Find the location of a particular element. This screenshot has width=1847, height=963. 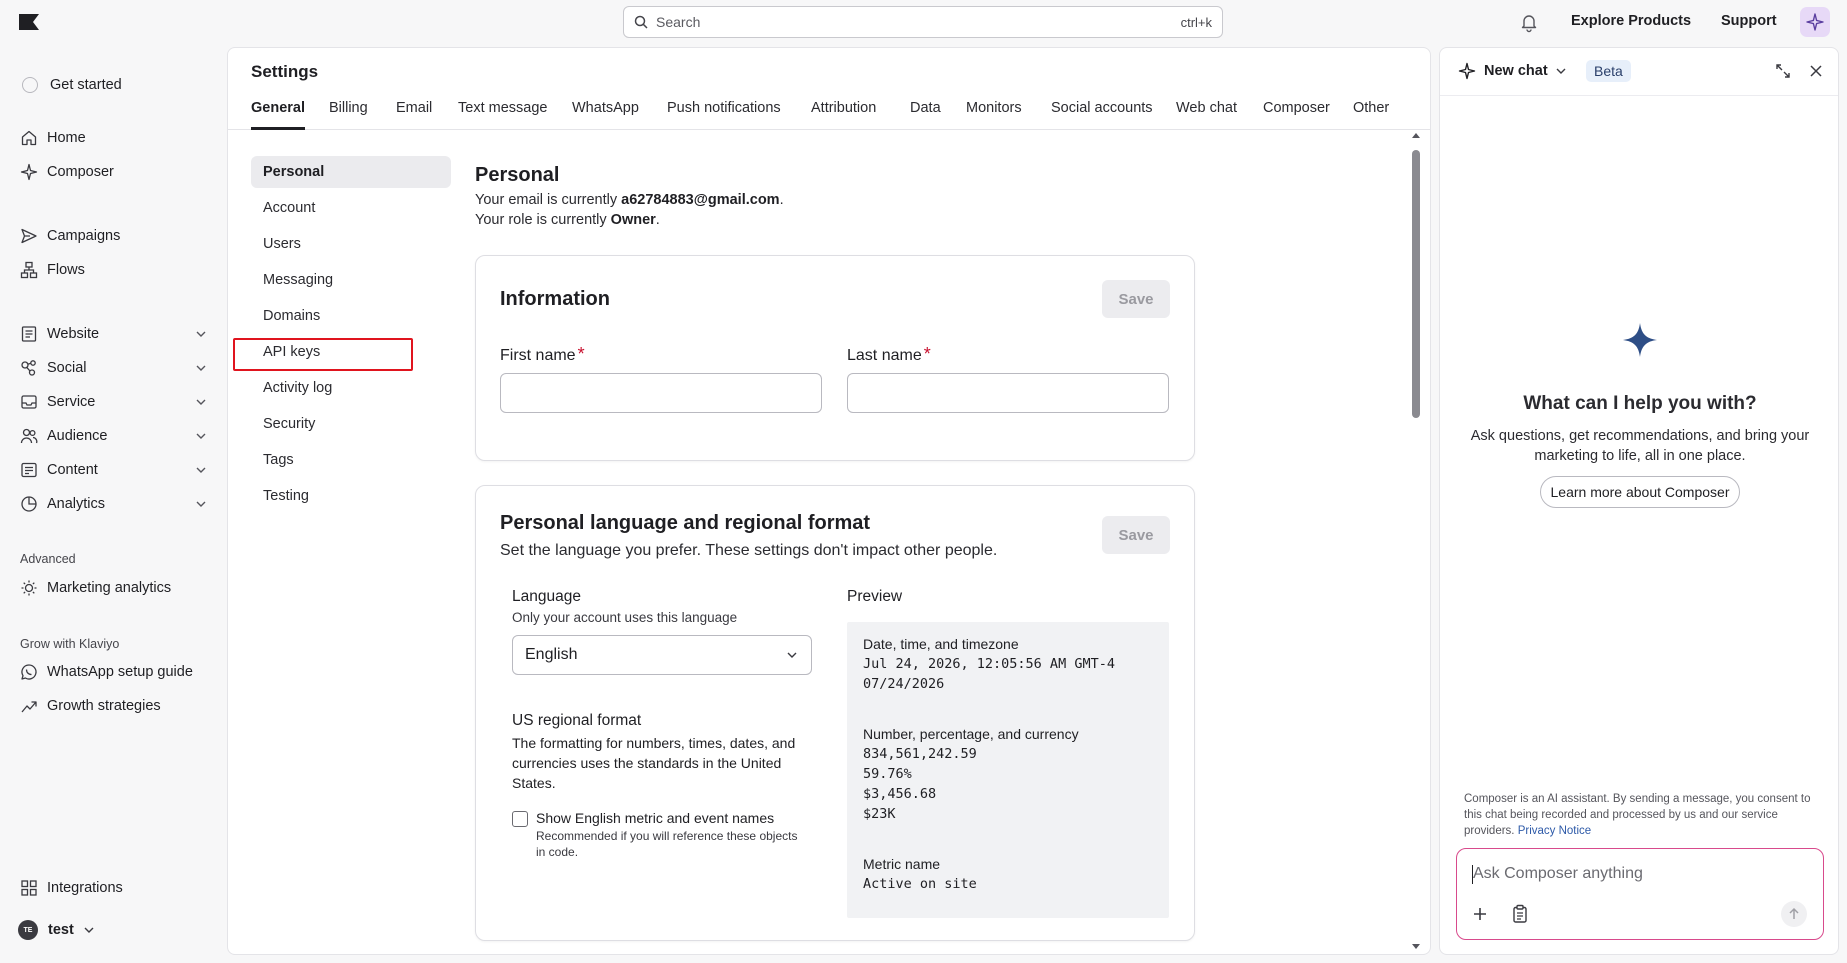

scrollbar is located at coordinates (1416, 542).